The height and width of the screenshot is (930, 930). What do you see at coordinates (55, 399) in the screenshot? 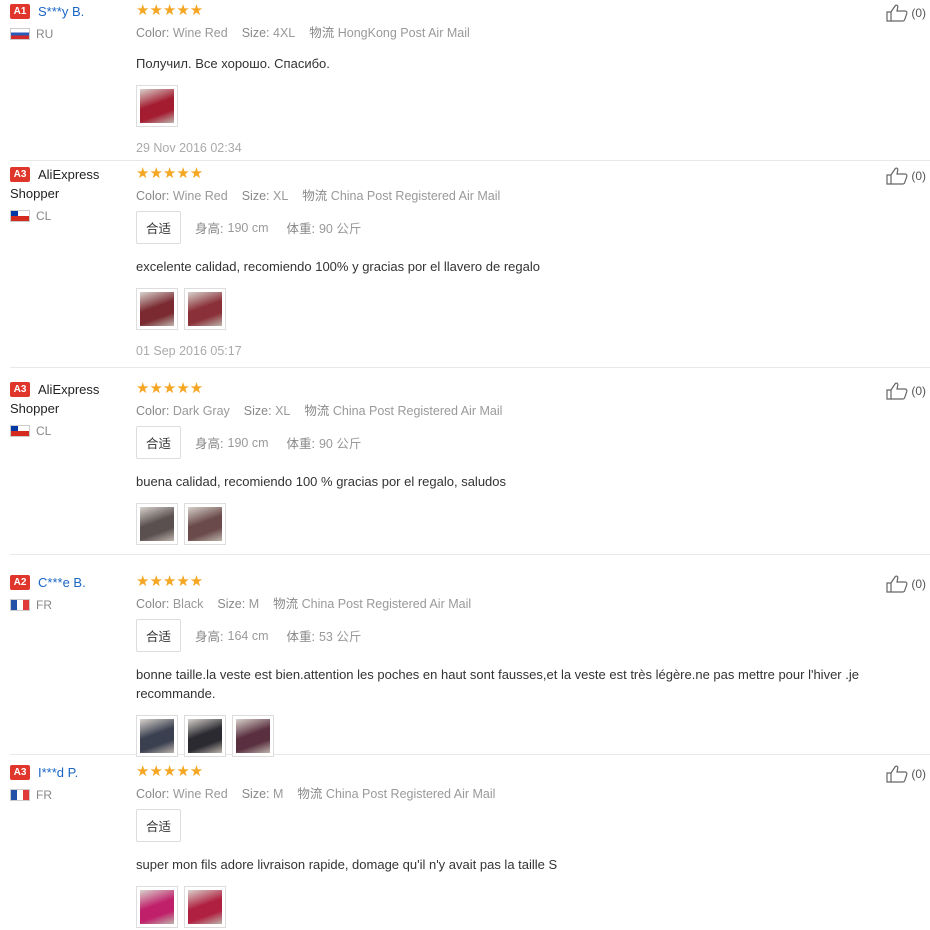
I see `reviewer-name: AliExpress Shopper` at bounding box center [55, 399].